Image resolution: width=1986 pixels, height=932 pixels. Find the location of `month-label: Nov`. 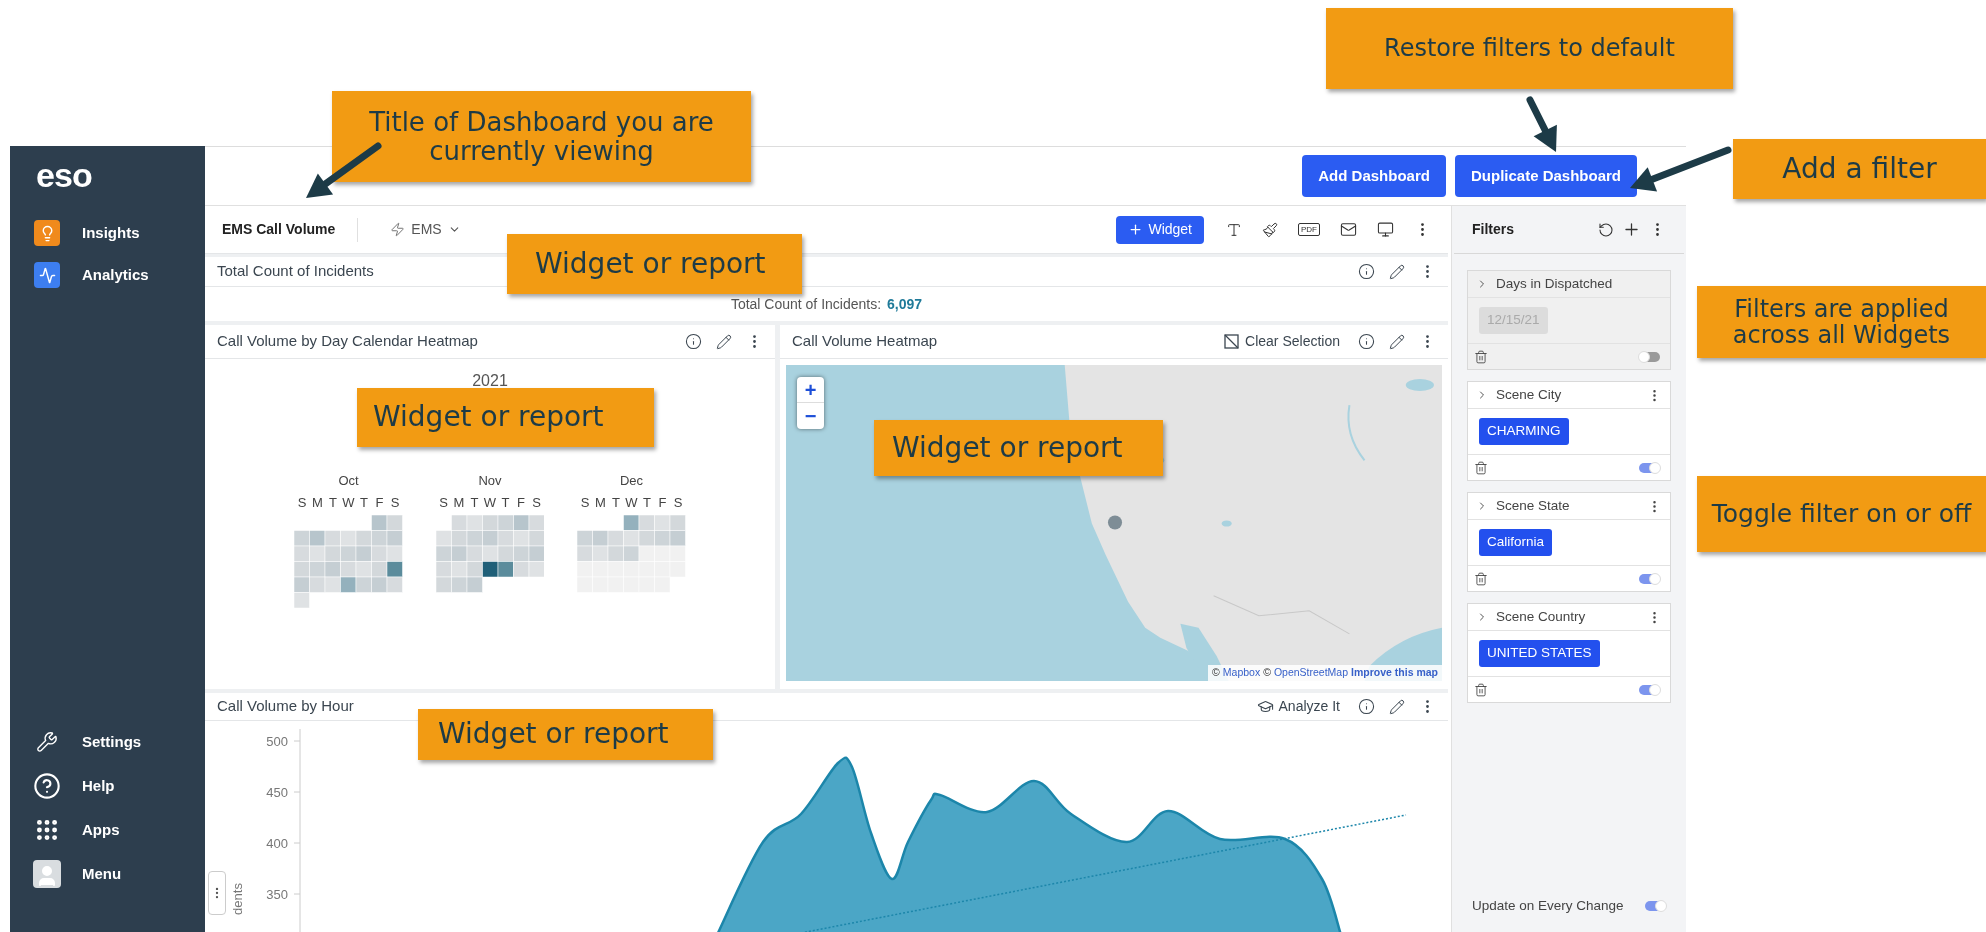

month-label: Nov is located at coordinates (490, 481).